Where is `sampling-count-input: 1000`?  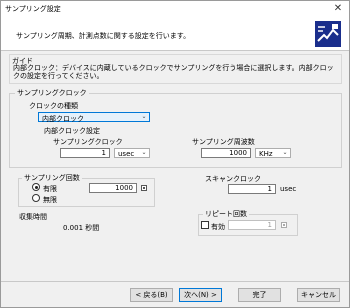
sampling-count-input: 1000 is located at coordinates (113, 188).